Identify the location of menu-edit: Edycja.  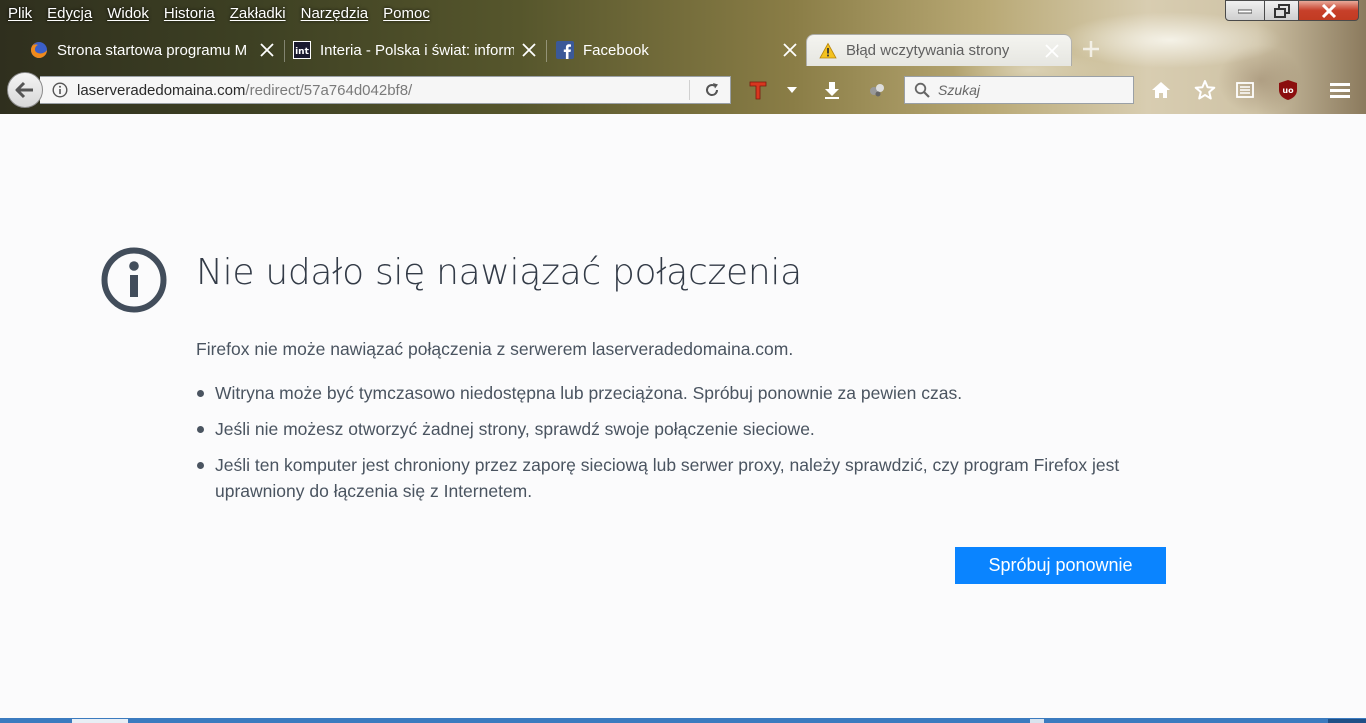
(69, 13).